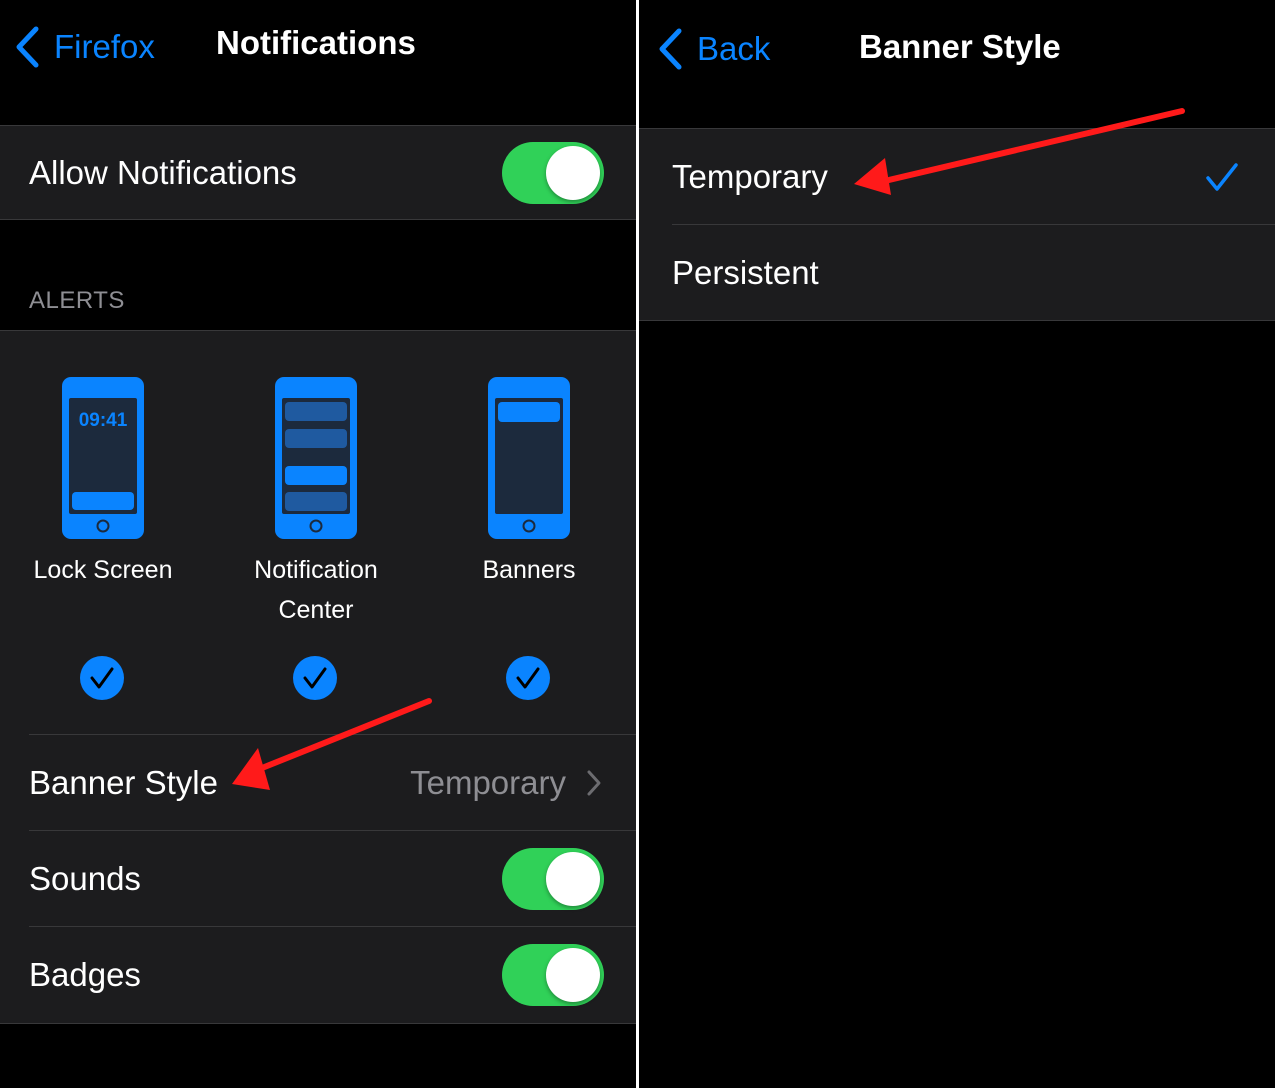 This screenshot has width=1275, height=1088. Describe the element at coordinates (488, 782) in the screenshot. I see `banner-style-value: Temporary` at that location.